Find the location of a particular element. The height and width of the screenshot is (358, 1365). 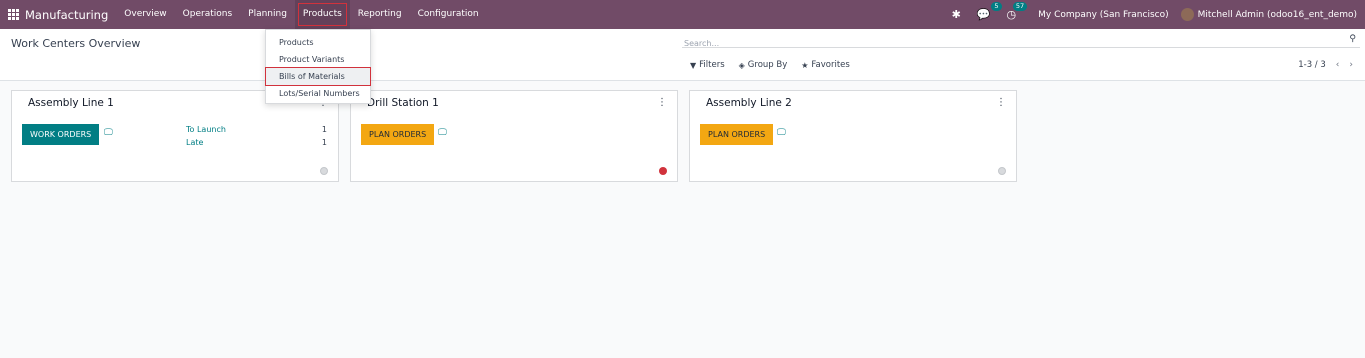

menu-products: Products is located at coordinates (322, 14).